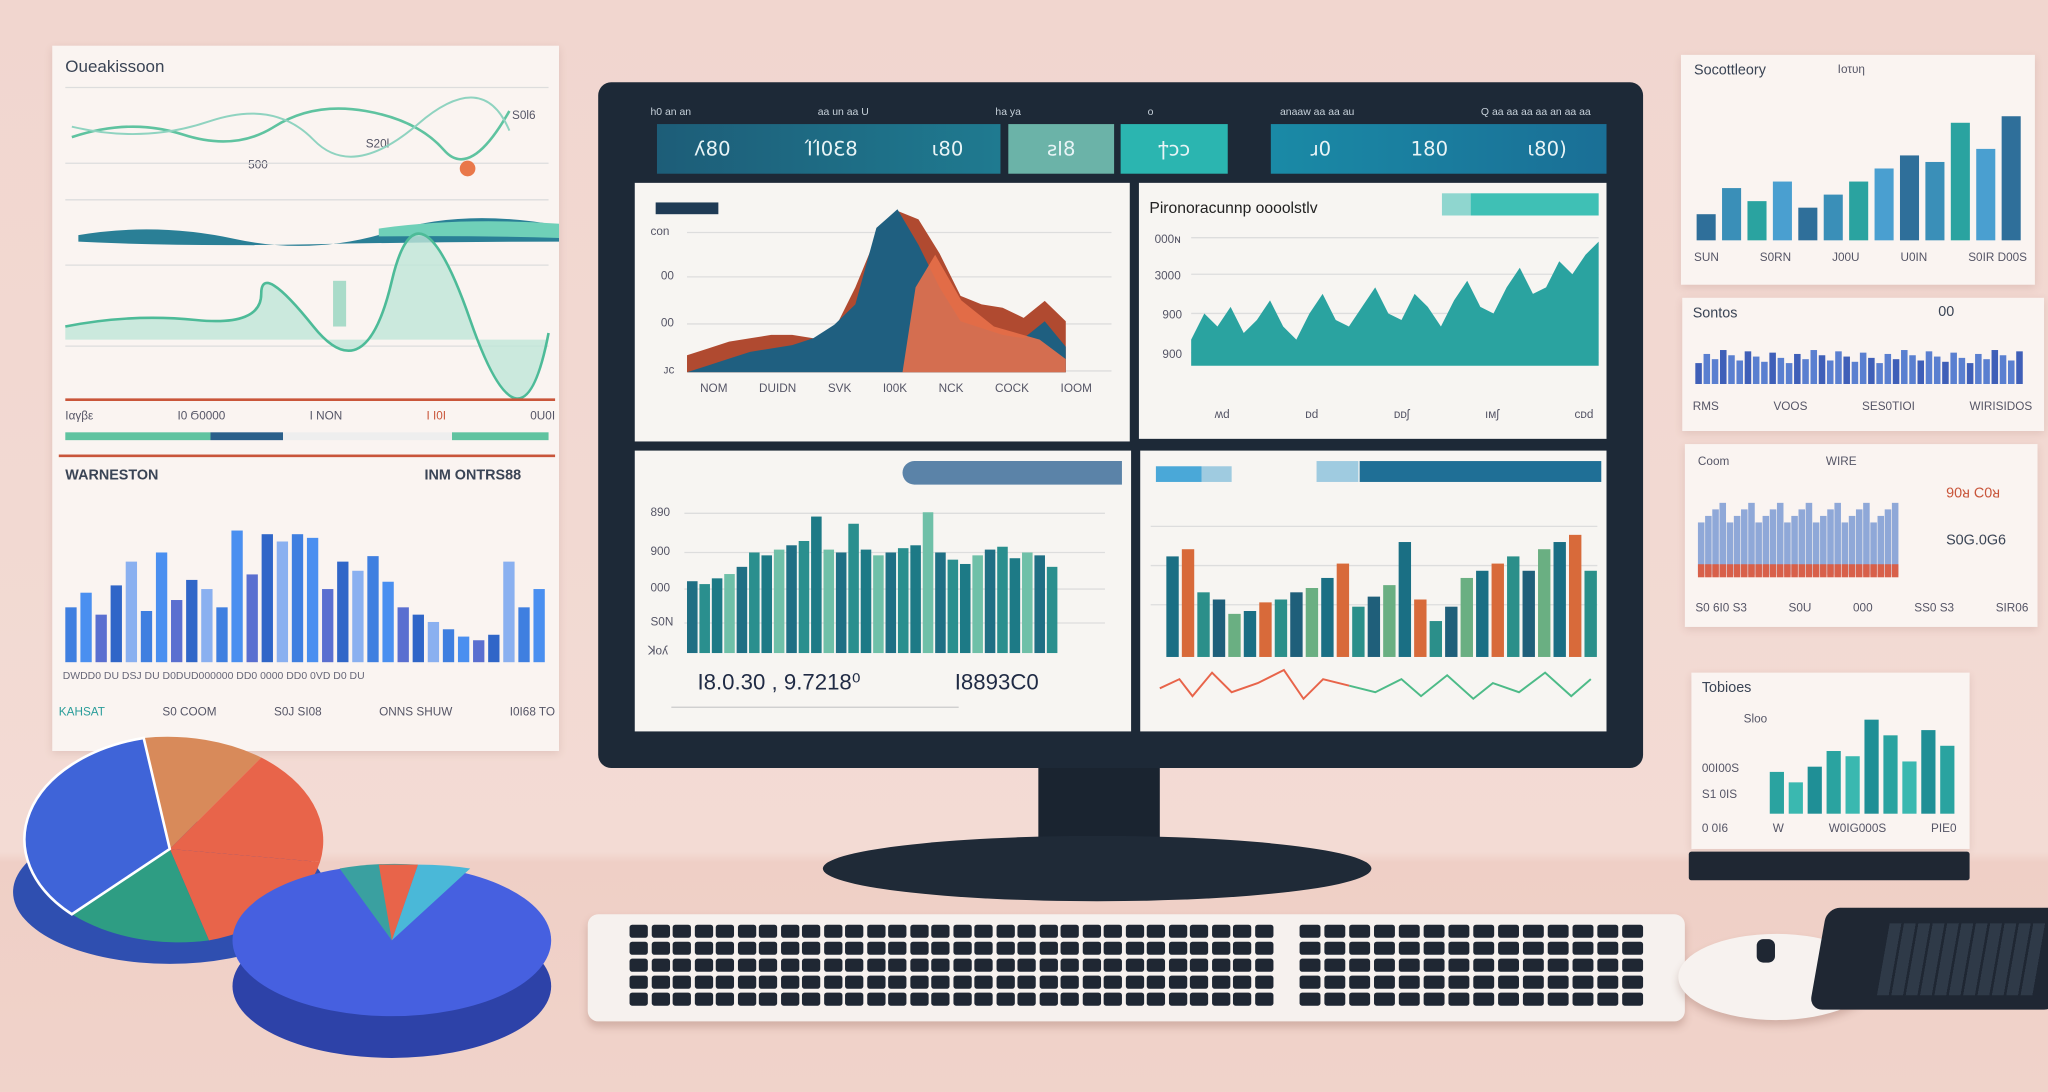  I want to click on tablet, so click(1928, 958).